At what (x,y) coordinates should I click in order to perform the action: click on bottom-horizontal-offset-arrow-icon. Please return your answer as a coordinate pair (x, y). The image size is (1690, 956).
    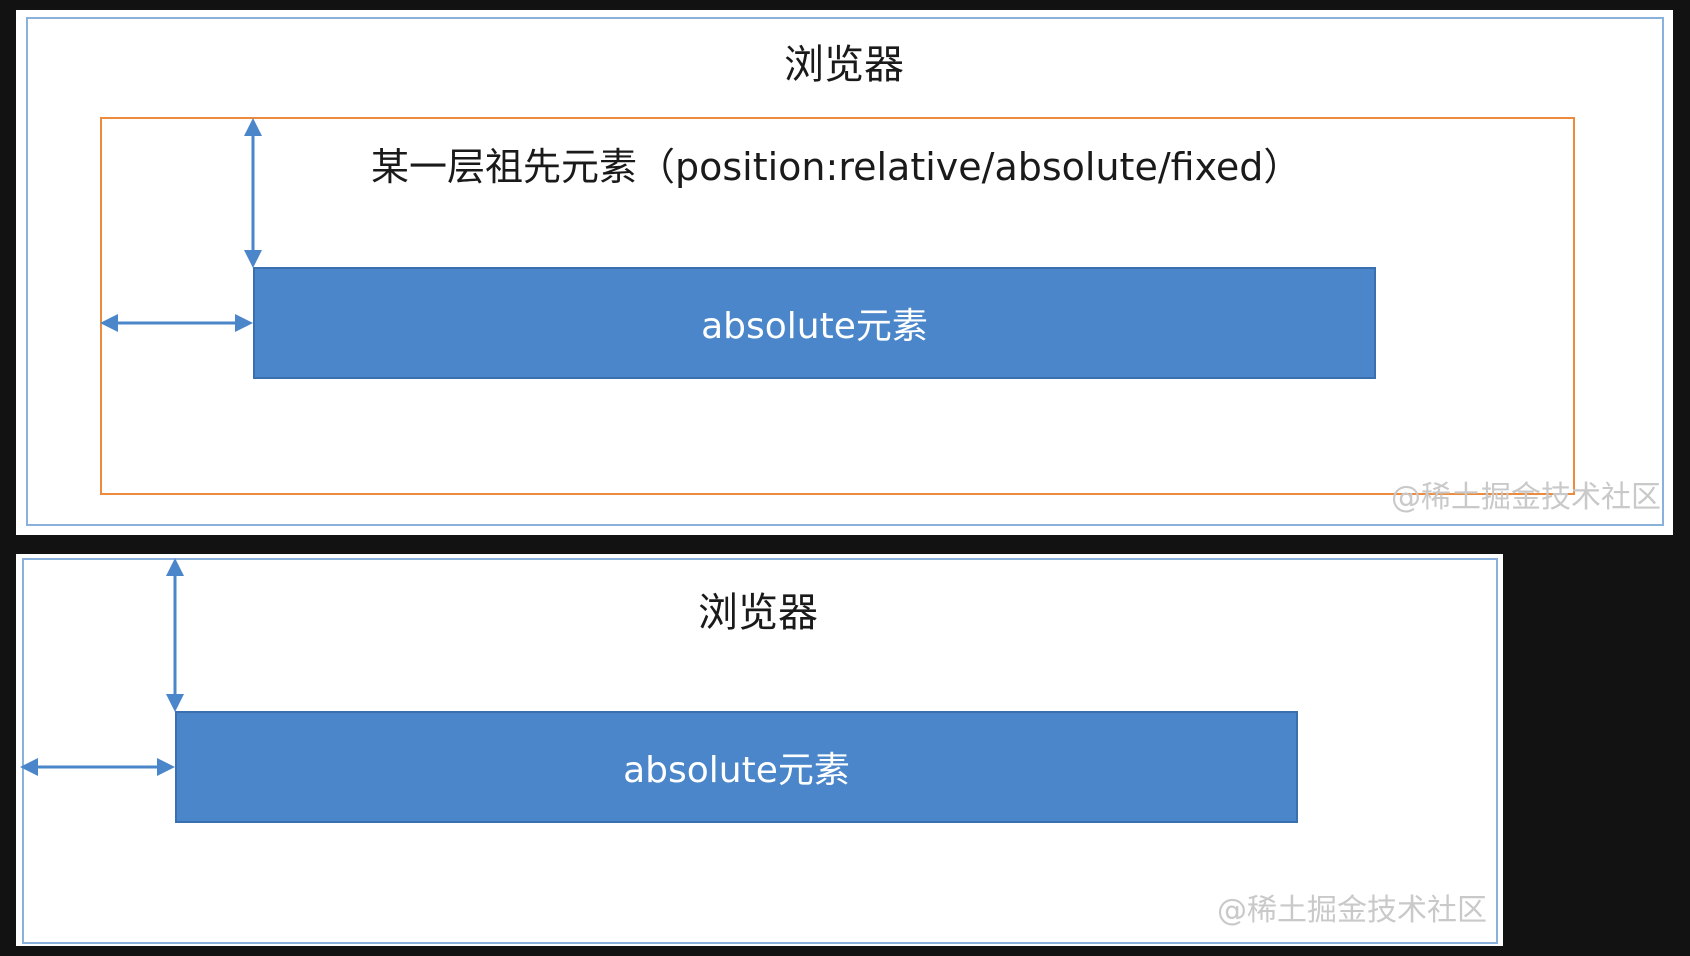
    Looking at the image, I should click on (97, 767).